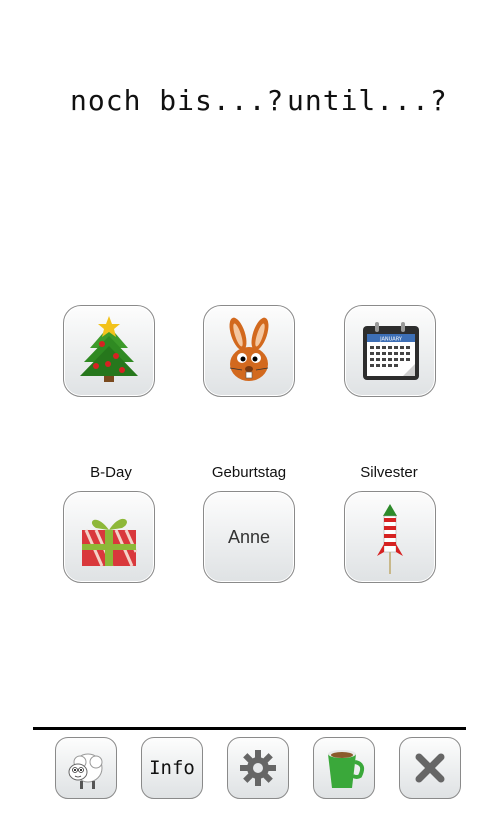 The width and height of the screenshot is (500, 814). I want to click on calendar-tile: JANUARY, so click(390, 351).